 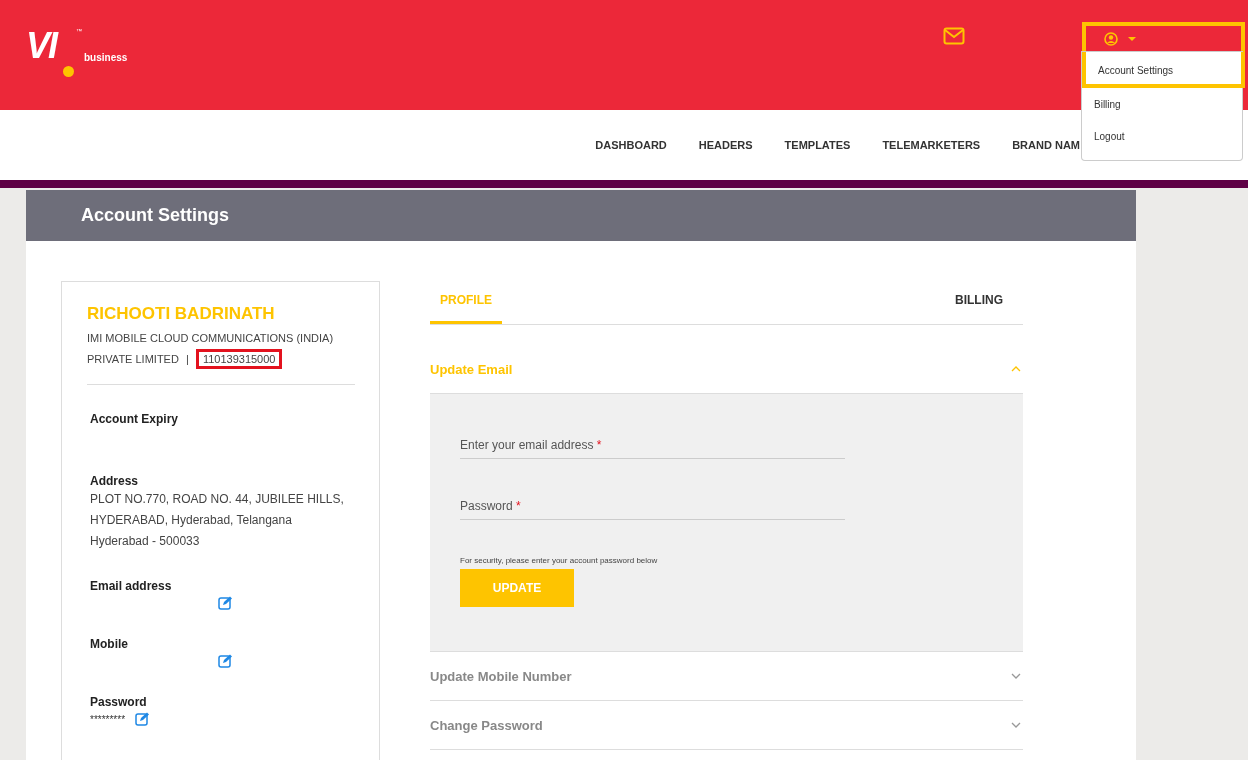 What do you see at coordinates (486, 725) in the screenshot?
I see `section-title: Change Password` at bounding box center [486, 725].